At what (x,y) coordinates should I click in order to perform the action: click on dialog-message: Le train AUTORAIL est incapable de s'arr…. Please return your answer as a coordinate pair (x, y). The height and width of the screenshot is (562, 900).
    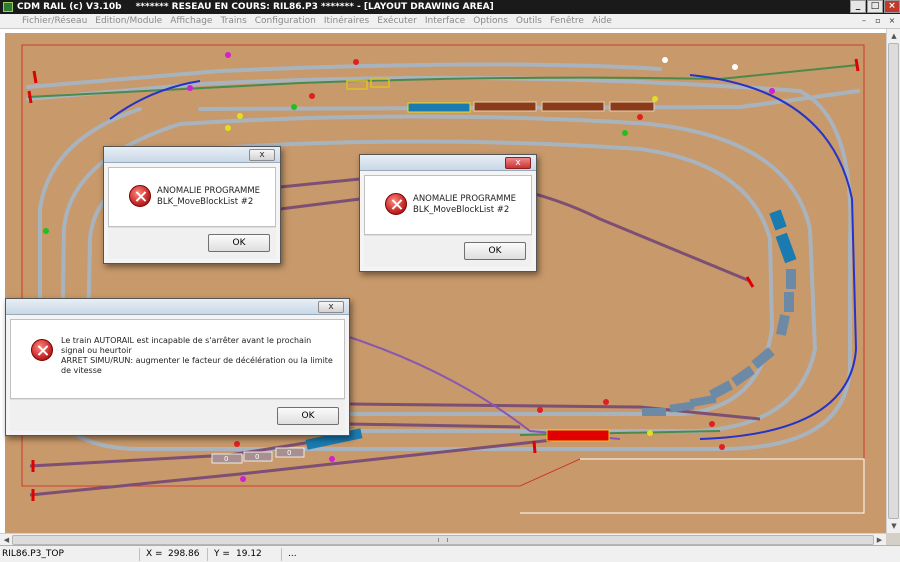
    Looking at the image, I should click on (197, 355).